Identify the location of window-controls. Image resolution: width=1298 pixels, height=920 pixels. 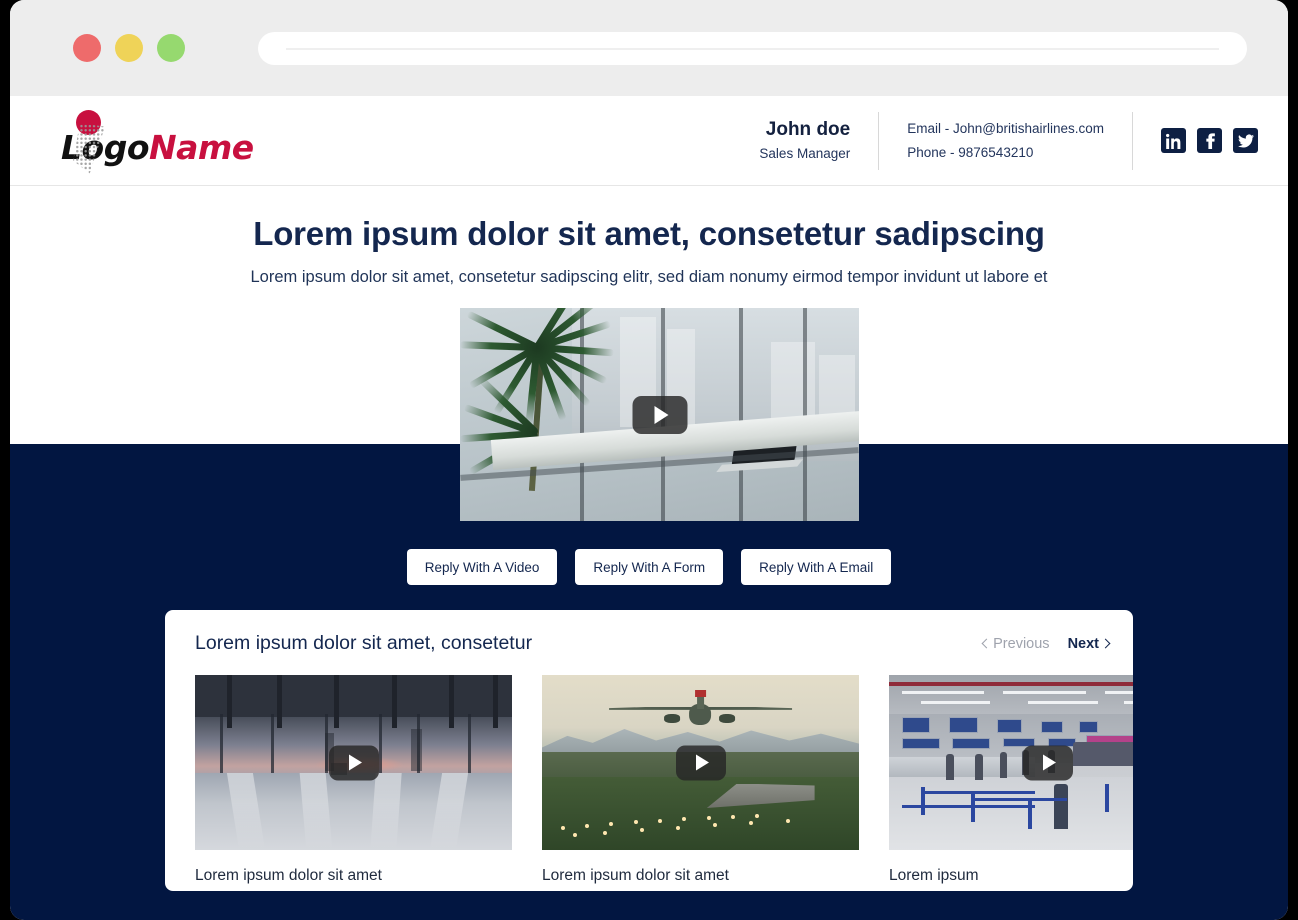
(129, 48).